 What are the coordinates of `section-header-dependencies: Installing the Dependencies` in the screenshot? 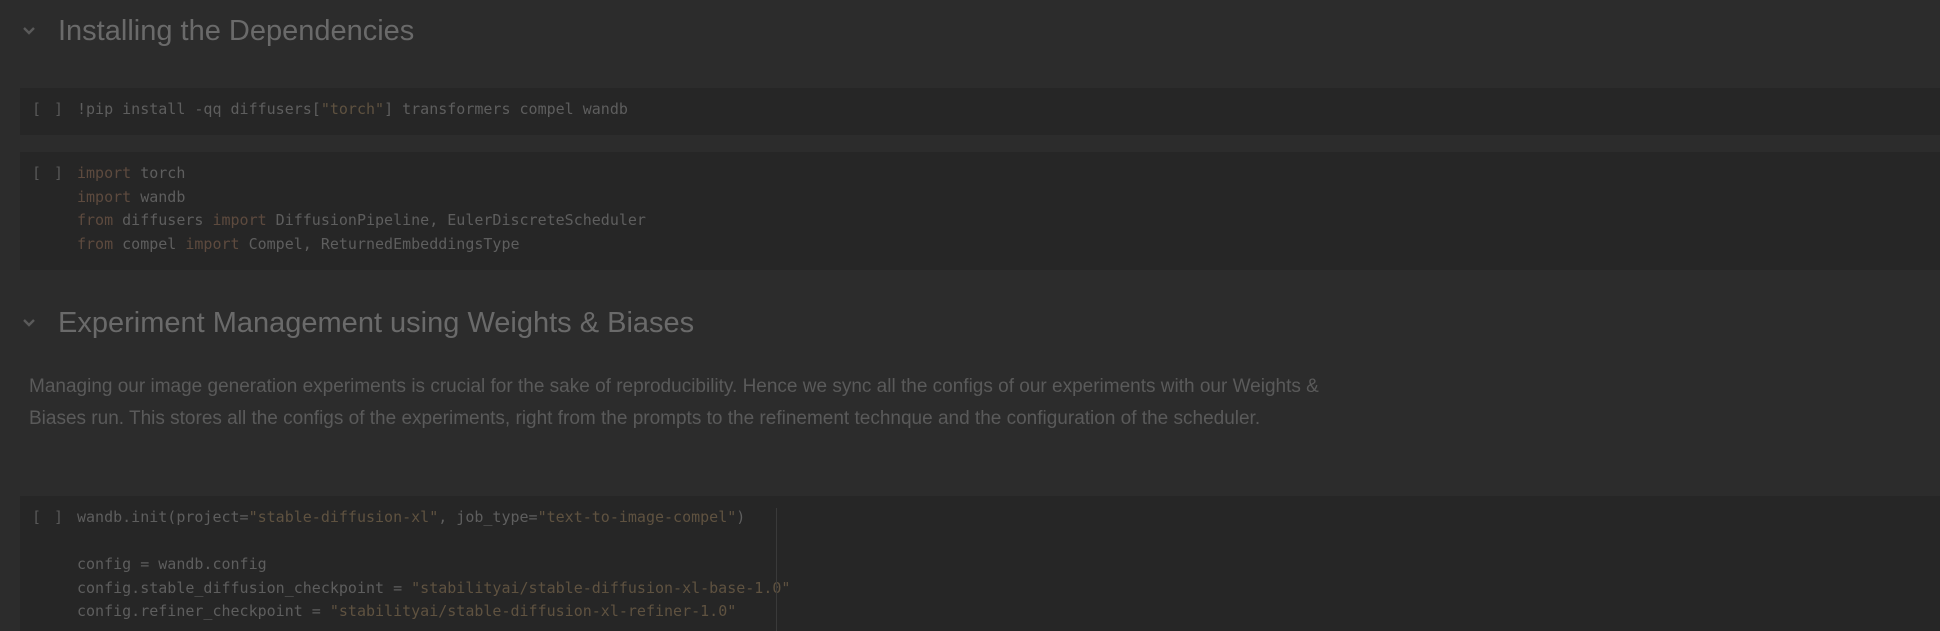 It's located at (207, 31).